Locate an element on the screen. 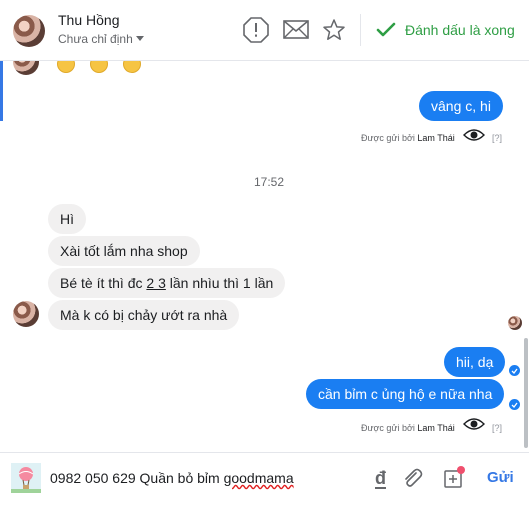  envelope-icon is located at coordinates (296, 29).